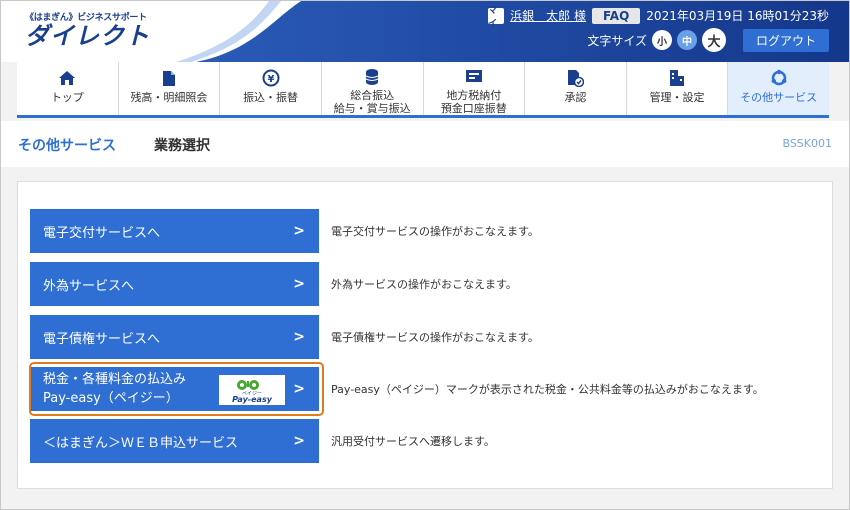 The width and height of the screenshot is (850, 510). What do you see at coordinates (174, 231) in the screenshot?
I see `e-delivery-service-button: 電子交付サービスへ >` at bounding box center [174, 231].